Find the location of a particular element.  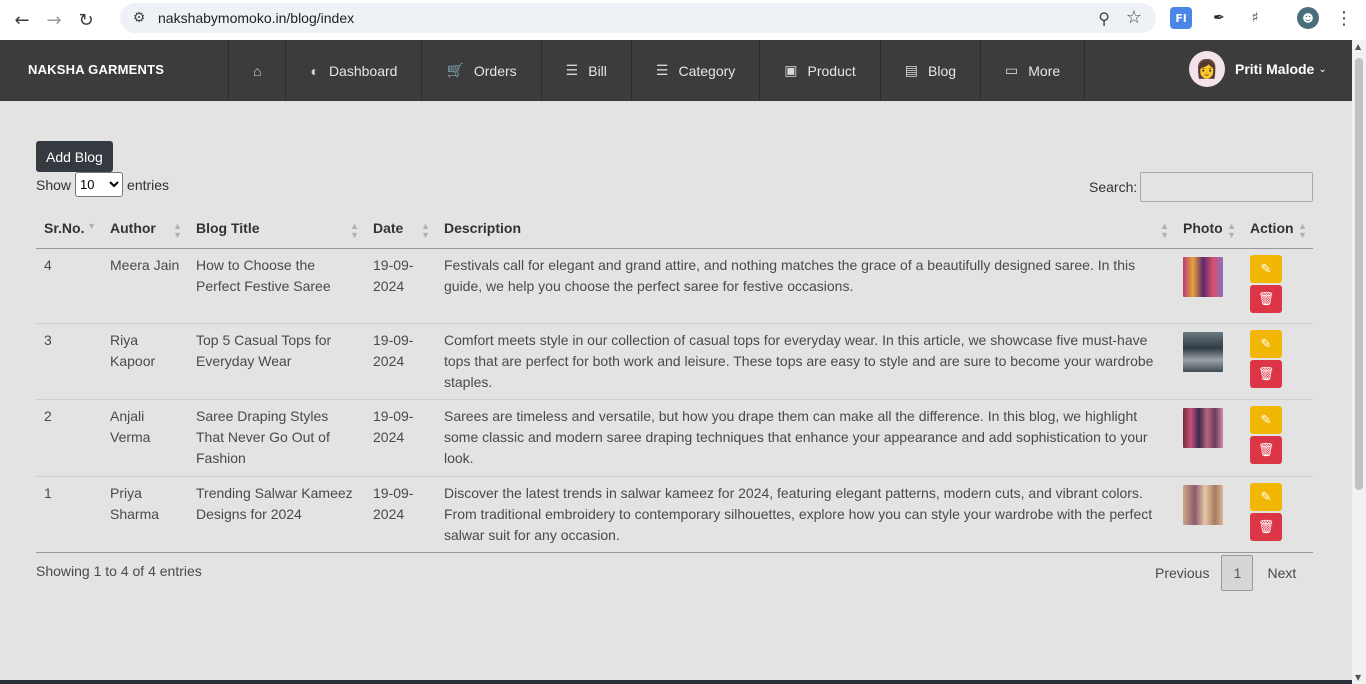

nav-more: ▭ More is located at coordinates (1033, 70).